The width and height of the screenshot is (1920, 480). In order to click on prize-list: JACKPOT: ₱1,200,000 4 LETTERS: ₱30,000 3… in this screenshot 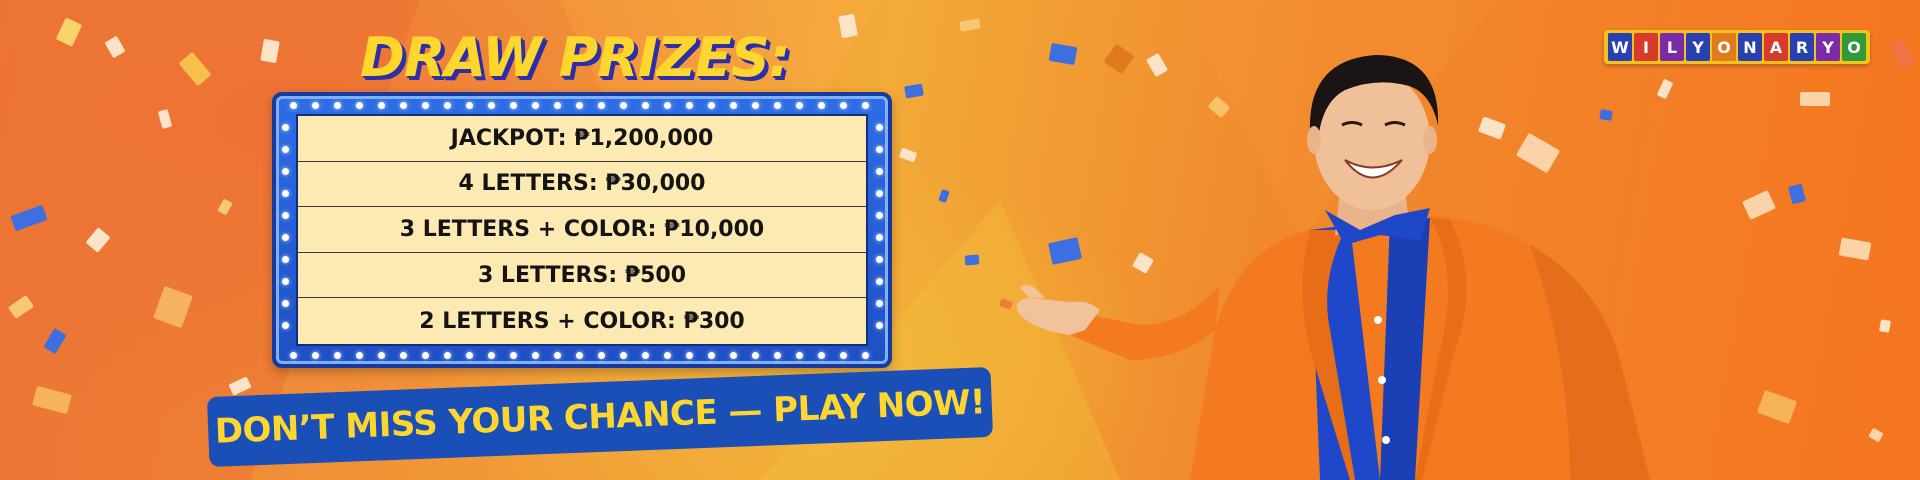, I will do `click(582, 230)`.